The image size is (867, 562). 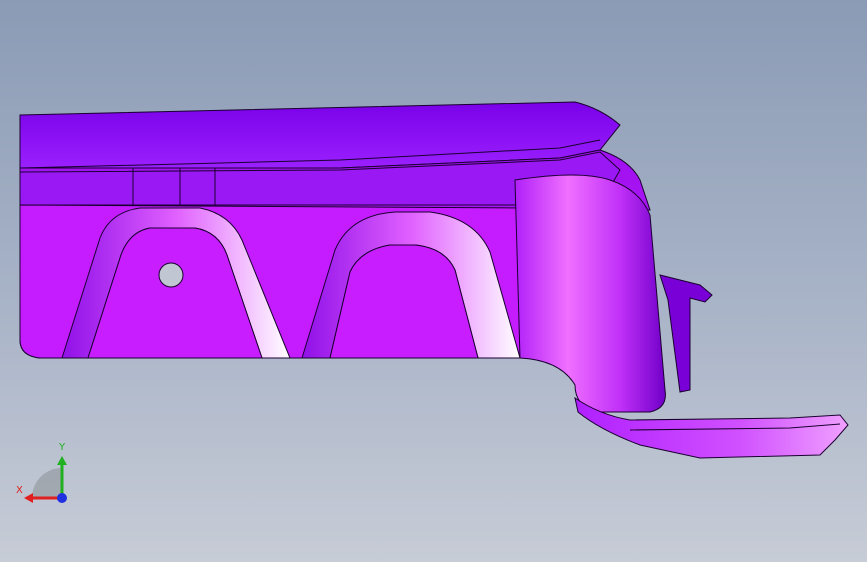 I want to click on y-axis-arrow, so click(x=62, y=460).